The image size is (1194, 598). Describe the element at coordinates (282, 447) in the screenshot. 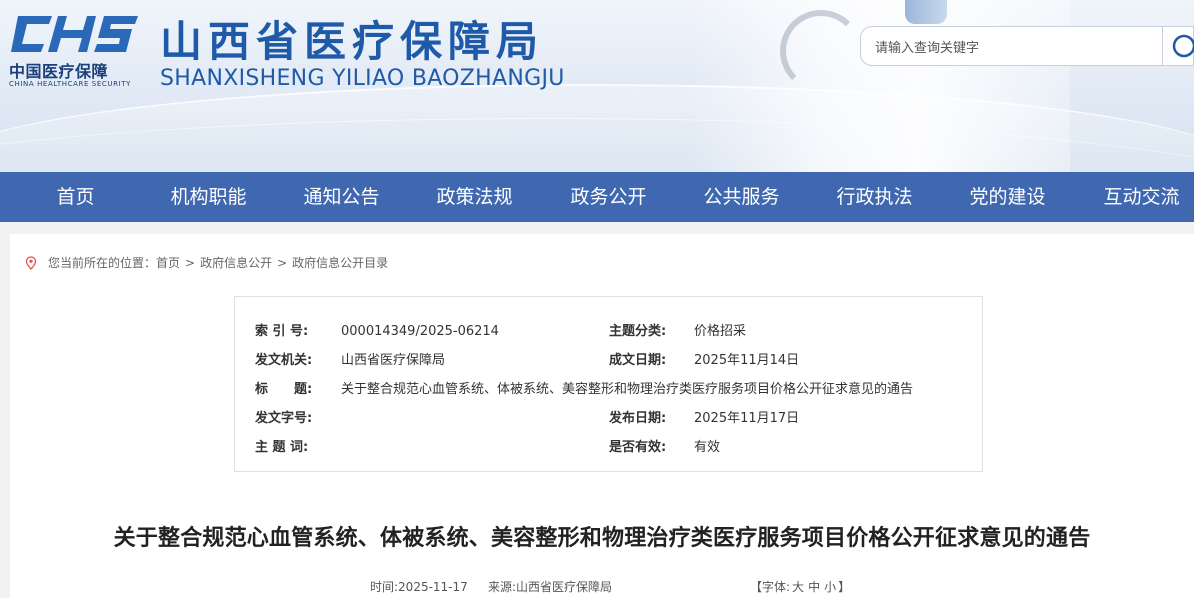

I see `keywords-label: 主 题 词:` at that location.